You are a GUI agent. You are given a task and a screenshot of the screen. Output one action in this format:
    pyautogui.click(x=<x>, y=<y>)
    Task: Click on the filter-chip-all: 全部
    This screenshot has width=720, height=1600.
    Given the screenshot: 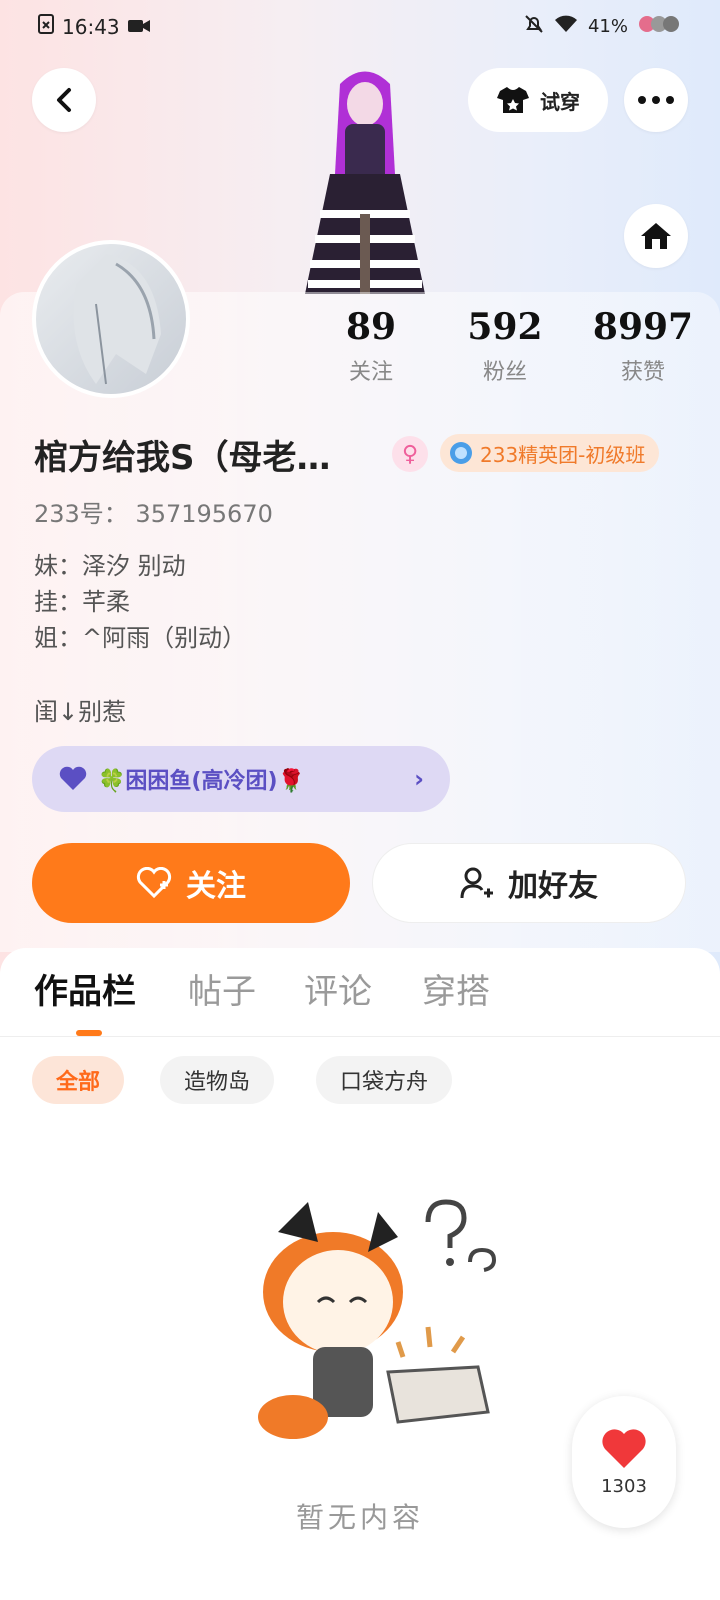 What is the action you would take?
    pyautogui.click(x=78, y=1080)
    